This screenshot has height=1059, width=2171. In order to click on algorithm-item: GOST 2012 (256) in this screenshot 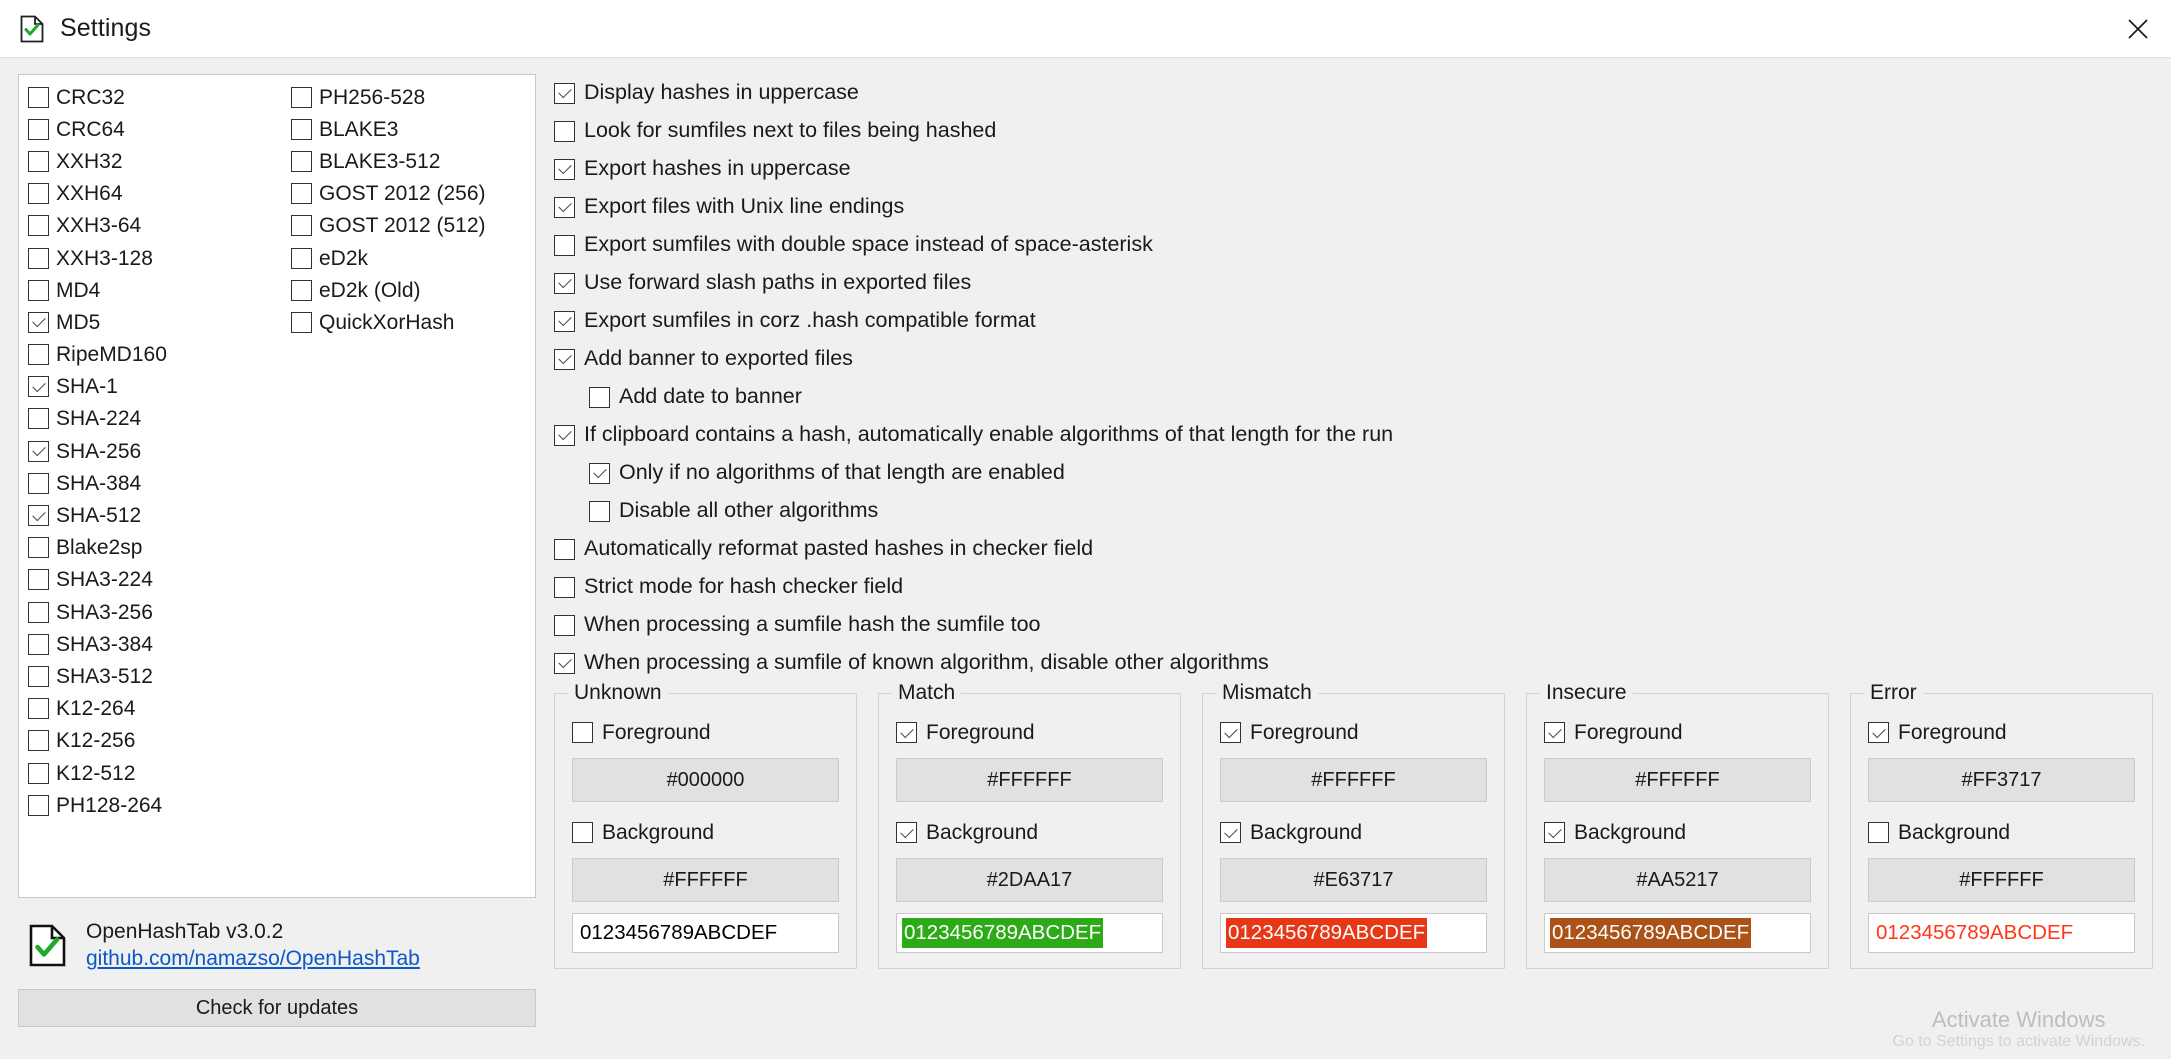, I will do `click(411, 194)`.